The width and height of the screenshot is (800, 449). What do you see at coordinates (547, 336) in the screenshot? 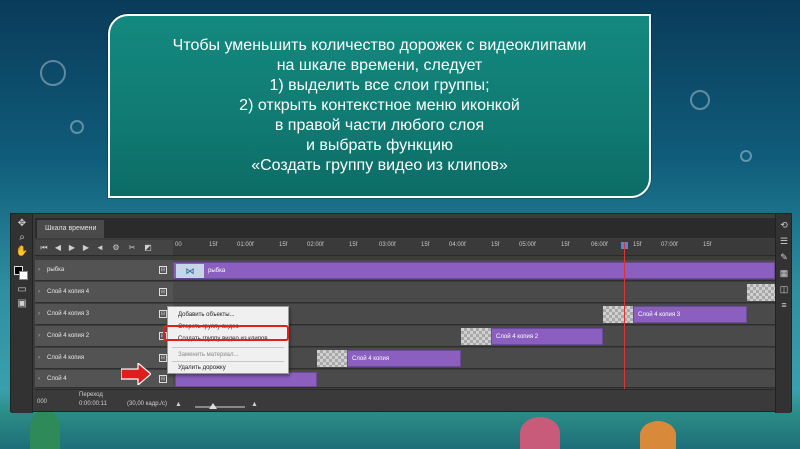
I see `video-clip: Слой 4 копия 2` at bounding box center [547, 336].